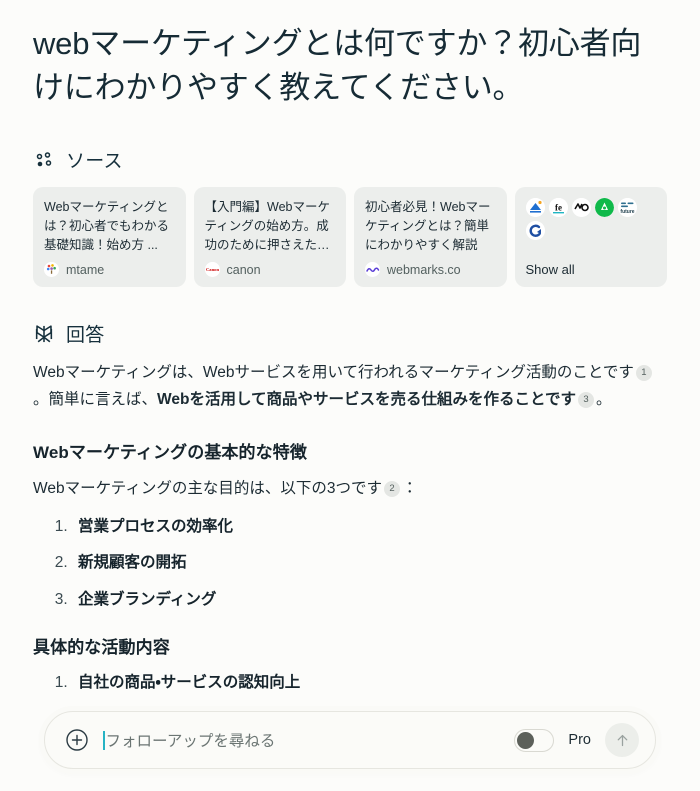 The height and width of the screenshot is (791, 700). I want to click on mo-favicon, so click(581, 208).